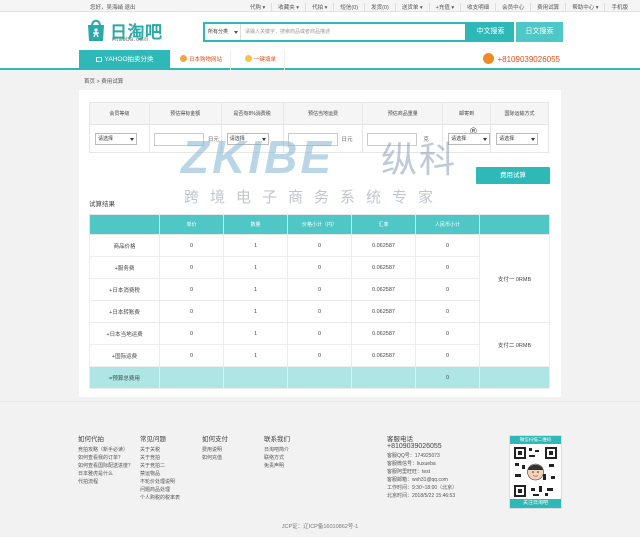 The image size is (640, 537). I want to click on footer-link: 联络方式, so click(277, 458).